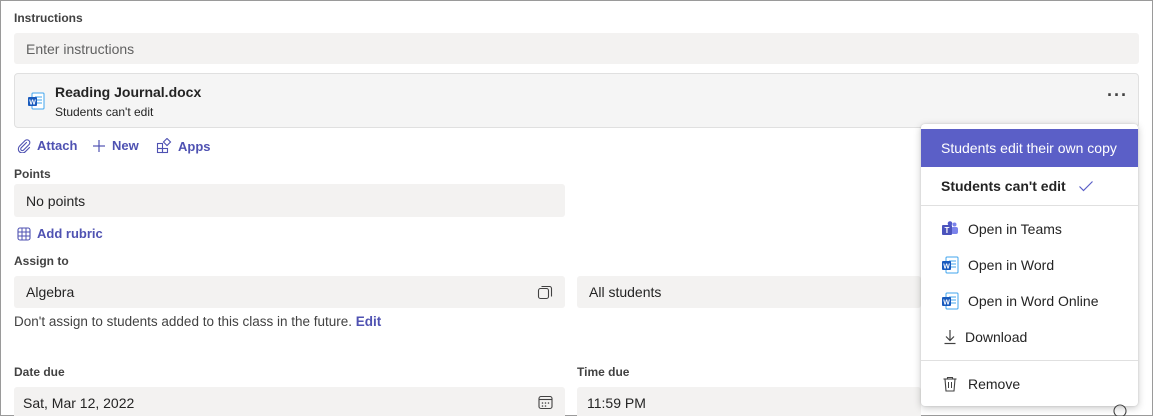 The height and width of the screenshot is (416, 1153). I want to click on menu-item-remove: Remove, so click(1029, 384).